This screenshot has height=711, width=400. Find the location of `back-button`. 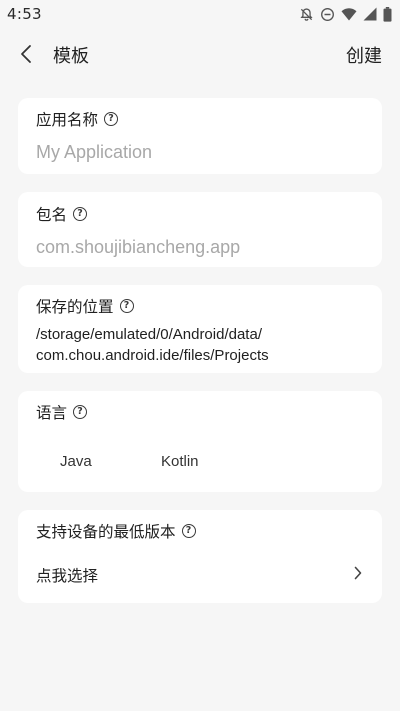

back-button is located at coordinates (26, 54).